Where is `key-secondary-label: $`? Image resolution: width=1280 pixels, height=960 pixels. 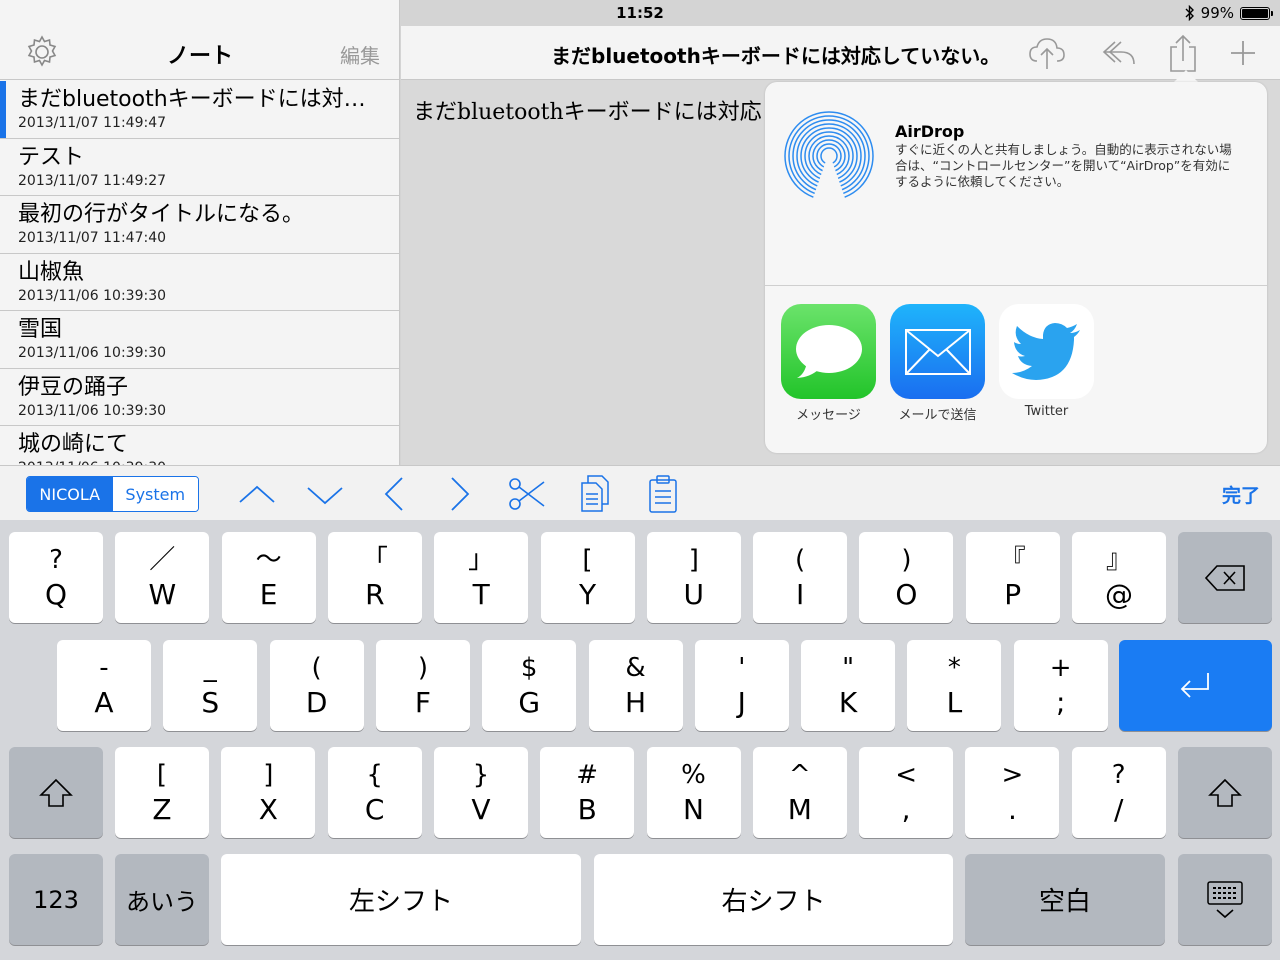
key-secondary-label: $ is located at coordinates (529, 667).